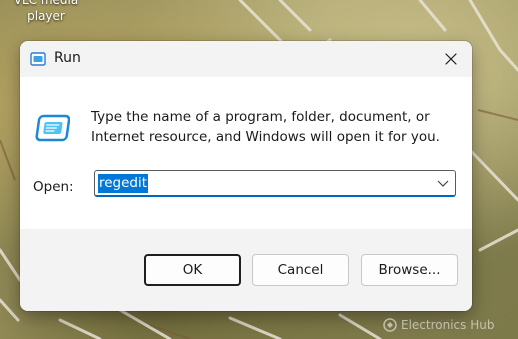 The width and height of the screenshot is (518, 339). I want to click on close-button, so click(451, 59).